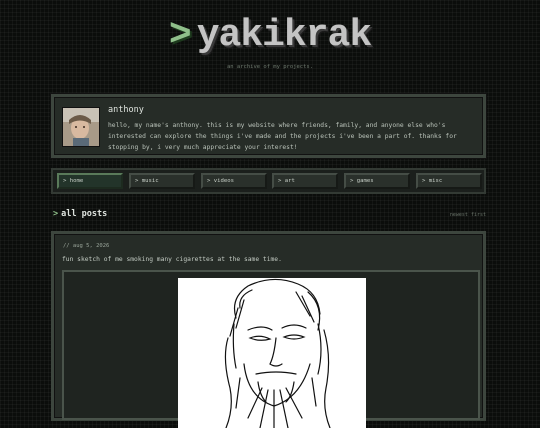 This screenshot has width=540, height=428. What do you see at coordinates (84, 214) in the screenshot?
I see `feed-title-text: all posts` at bounding box center [84, 214].